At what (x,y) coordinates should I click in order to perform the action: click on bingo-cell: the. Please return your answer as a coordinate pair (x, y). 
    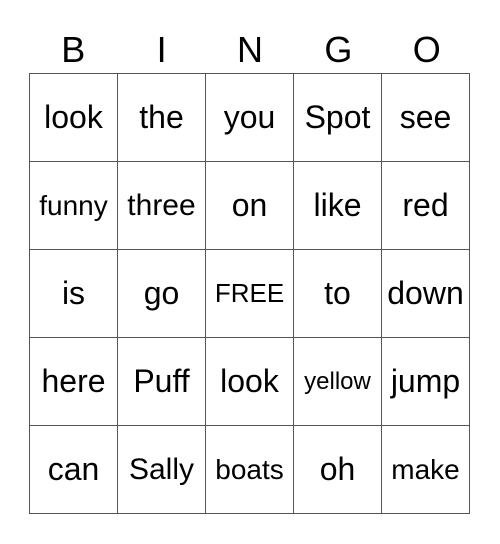
    Looking at the image, I should click on (161, 117).